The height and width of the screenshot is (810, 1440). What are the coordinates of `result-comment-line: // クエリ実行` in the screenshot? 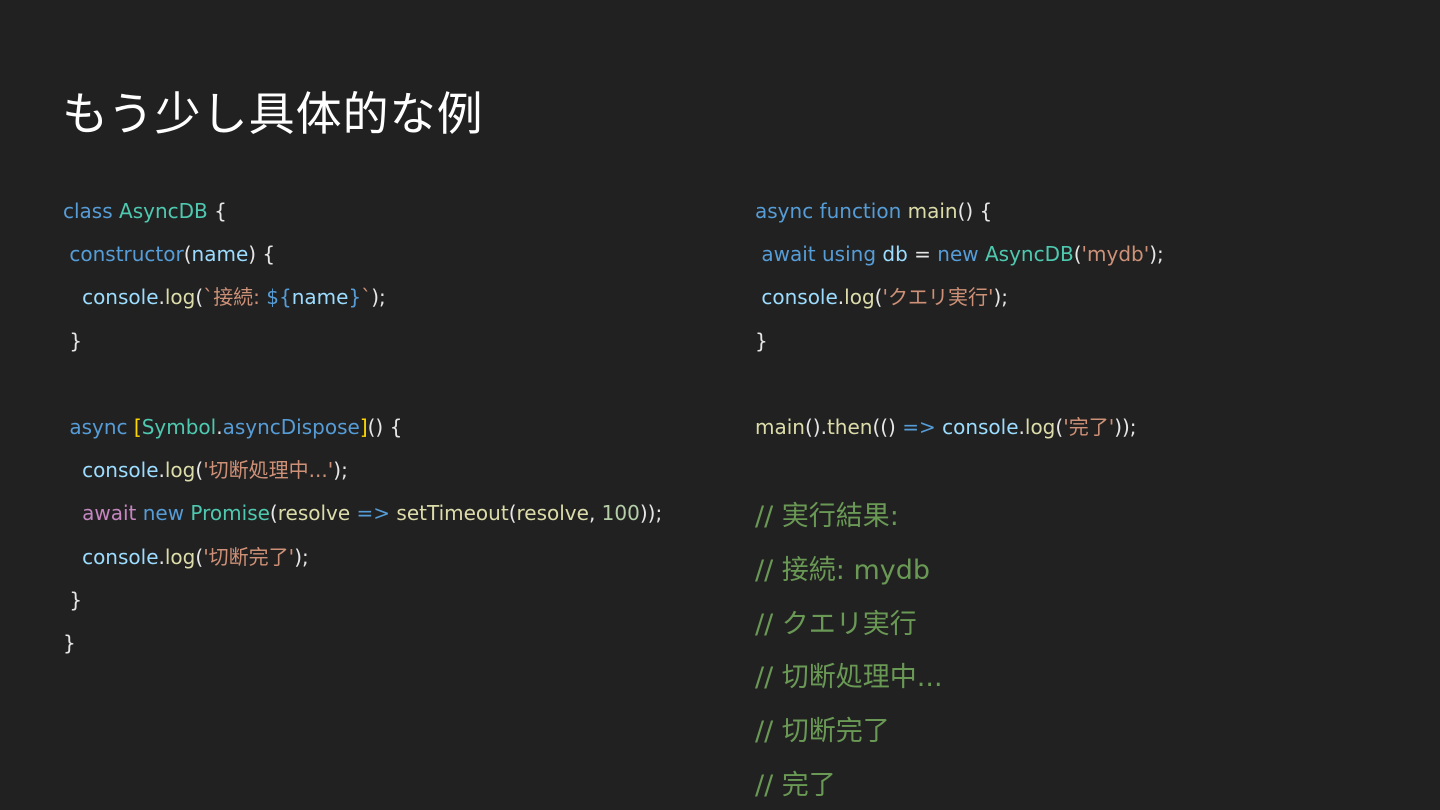 It's located at (836, 624).